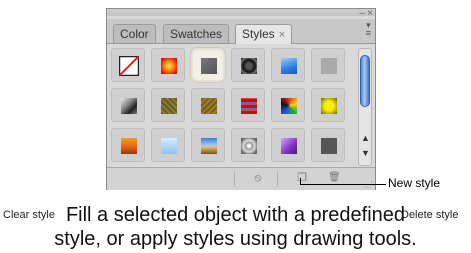 Image resolution: width=471 pixels, height=253 pixels. I want to click on tab-color-label: Color, so click(134, 34).